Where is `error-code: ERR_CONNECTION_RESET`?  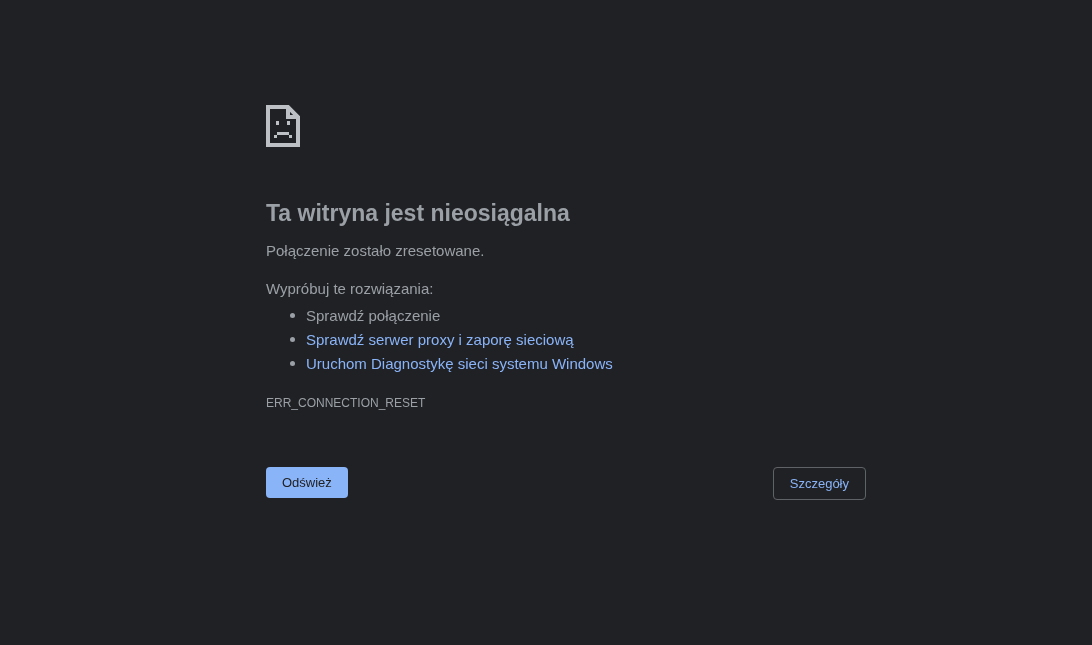 error-code: ERR_CONNECTION_RESET is located at coordinates (346, 403).